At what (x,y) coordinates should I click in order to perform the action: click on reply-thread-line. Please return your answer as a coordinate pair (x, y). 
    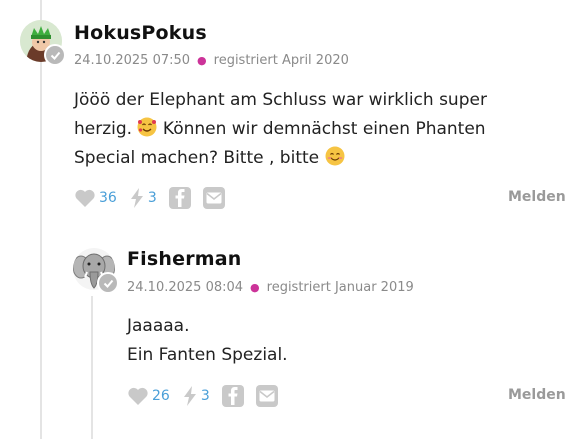
    Looking at the image, I should click on (92, 367).